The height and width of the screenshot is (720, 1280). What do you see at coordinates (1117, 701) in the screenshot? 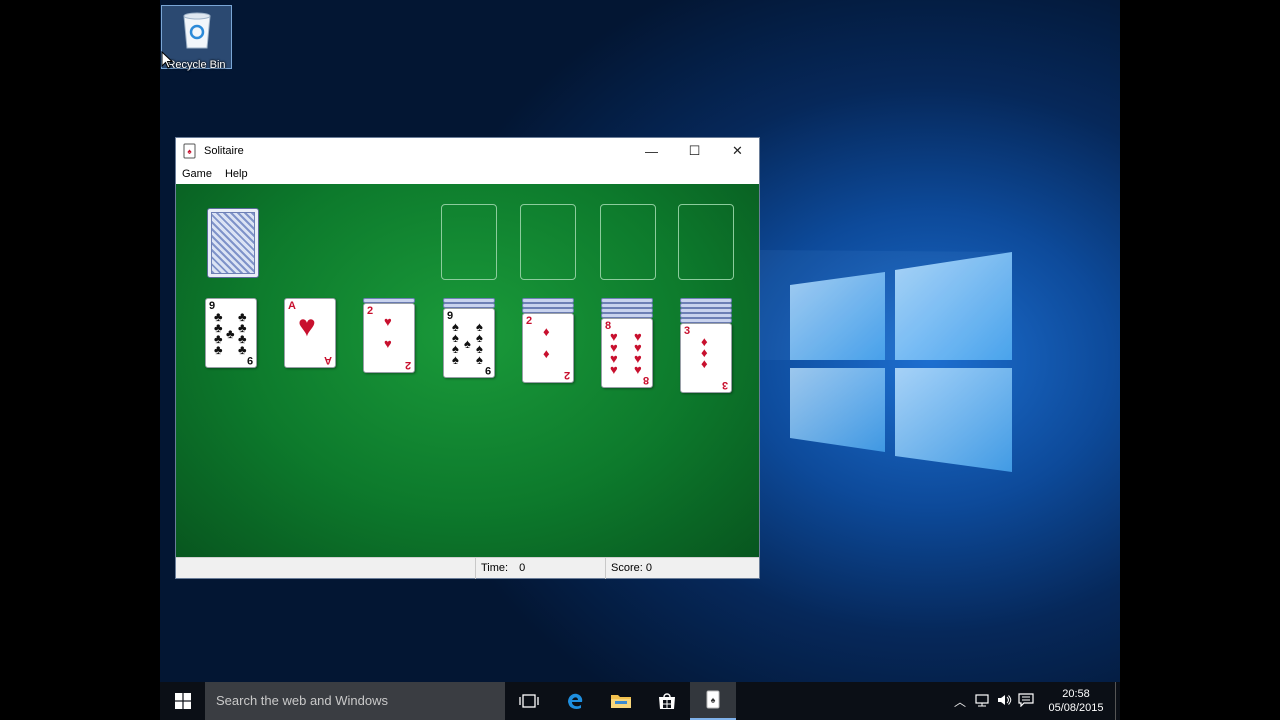
I see `show-desktop-button` at bounding box center [1117, 701].